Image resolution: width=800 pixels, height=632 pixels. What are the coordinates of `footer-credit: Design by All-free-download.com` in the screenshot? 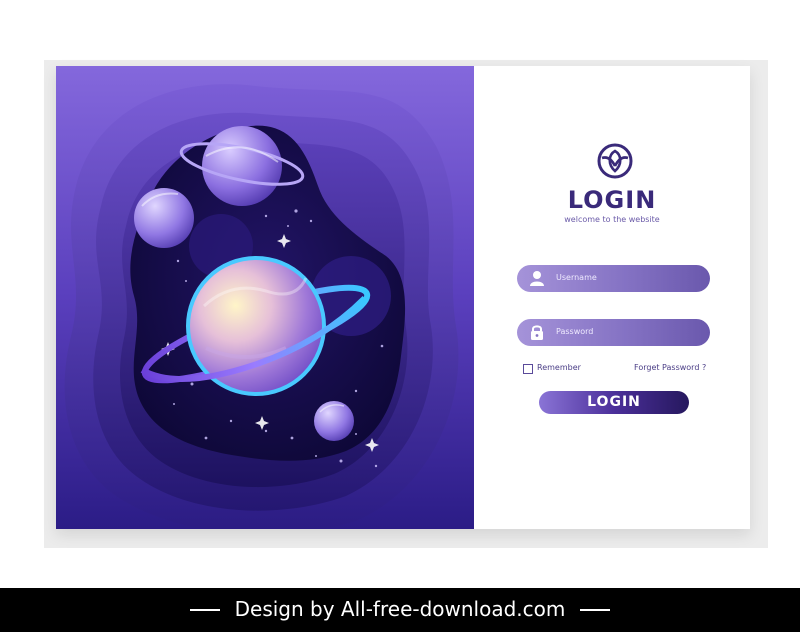 It's located at (400, 609).